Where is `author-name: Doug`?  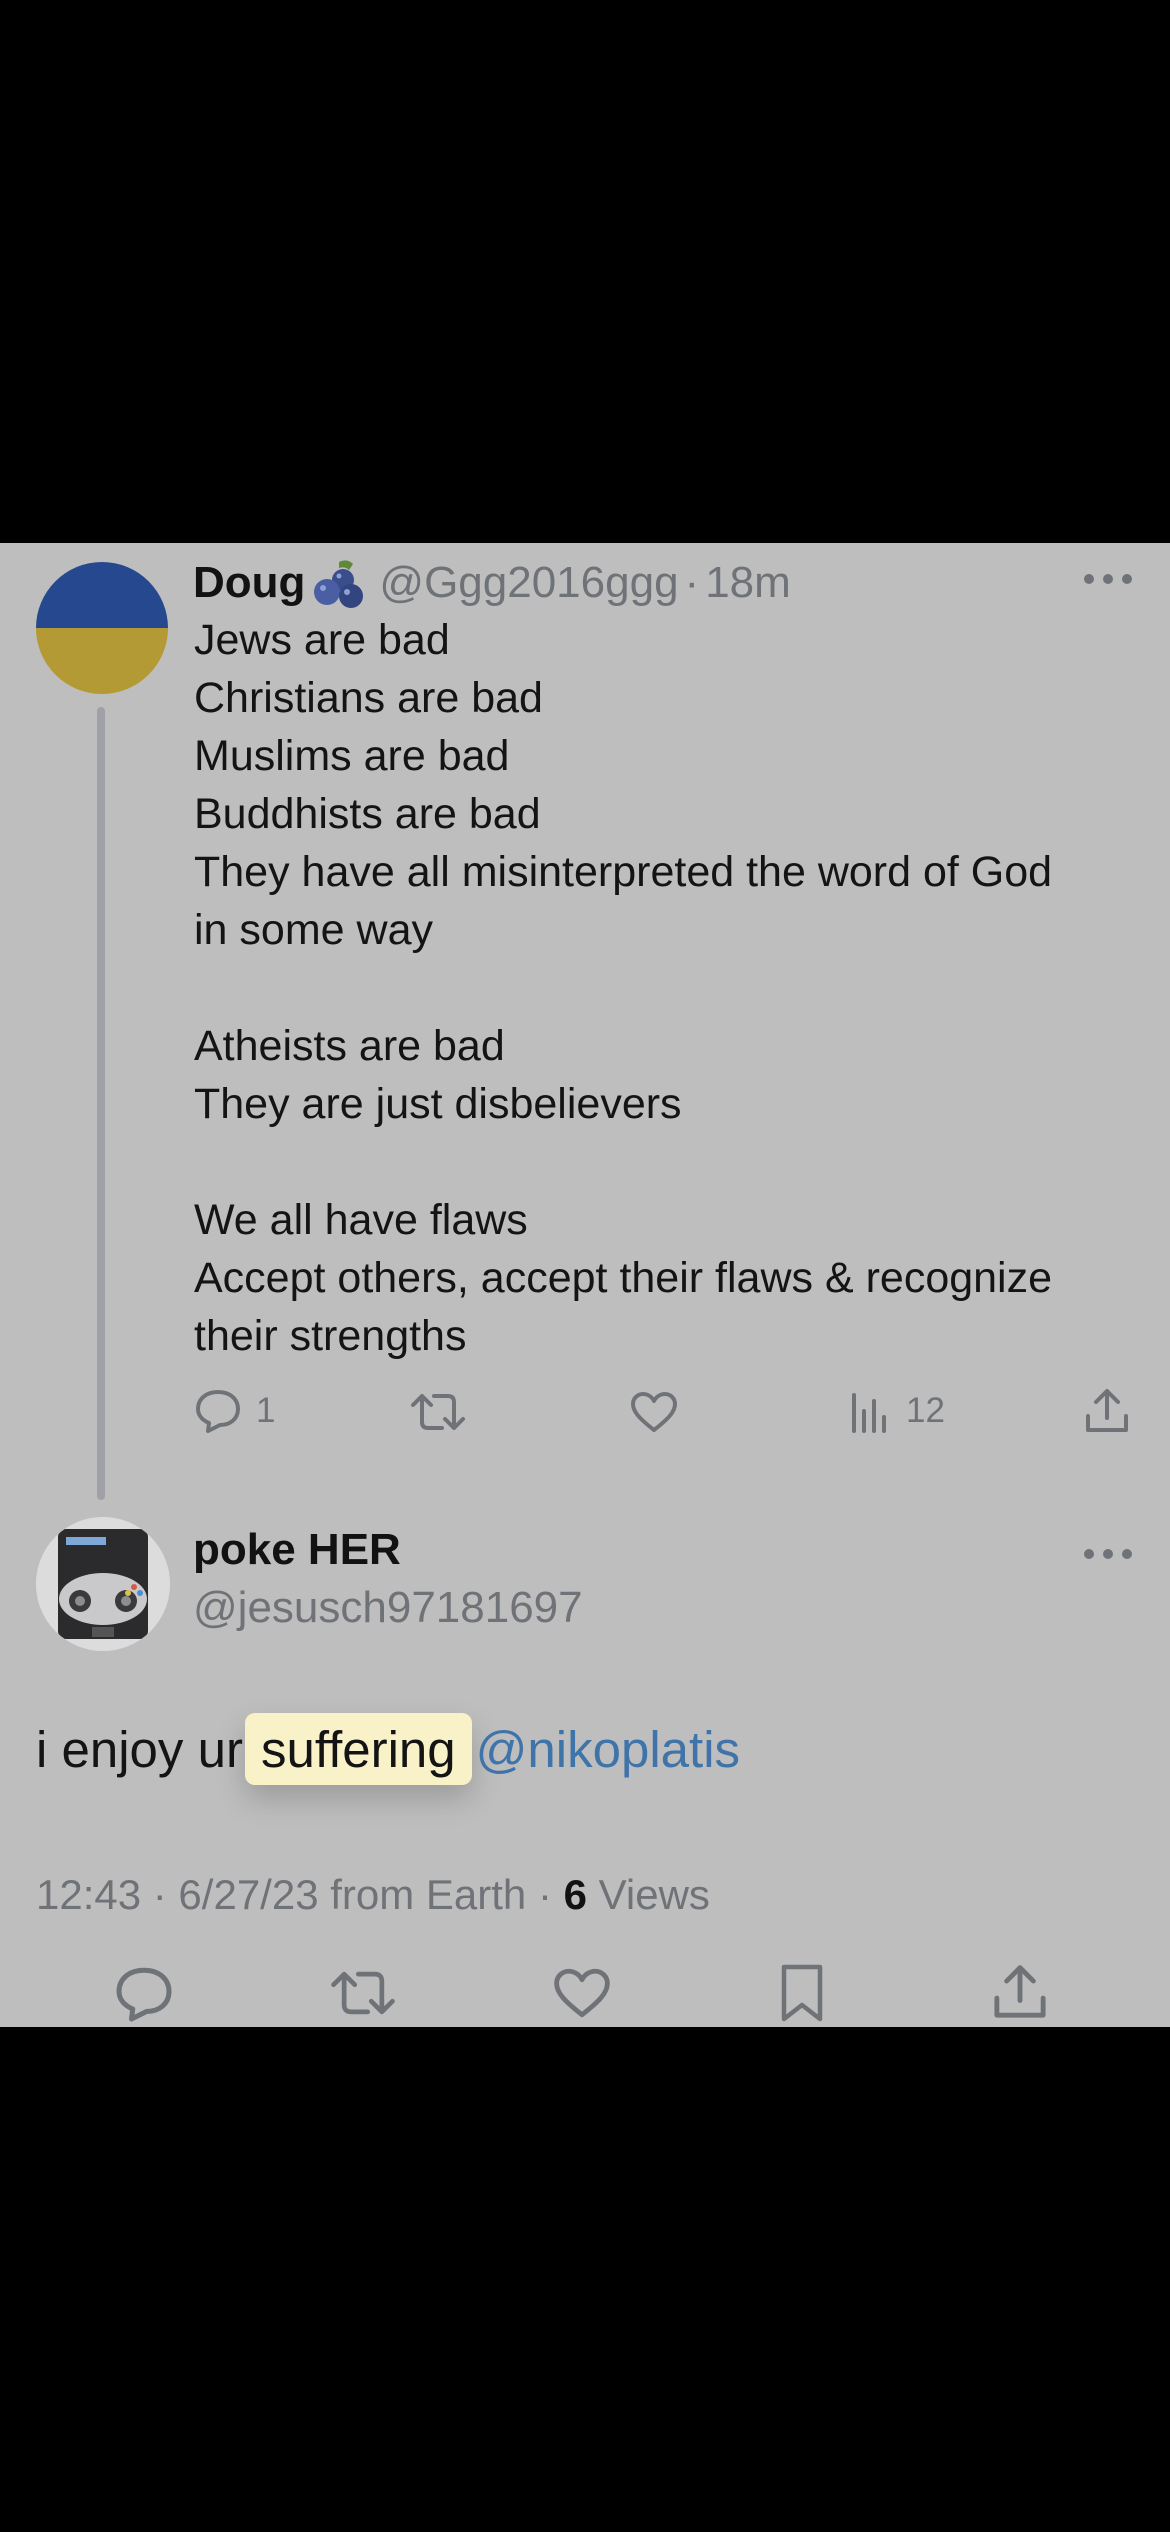 author-name: Doug is located at coordinates (249, 583).